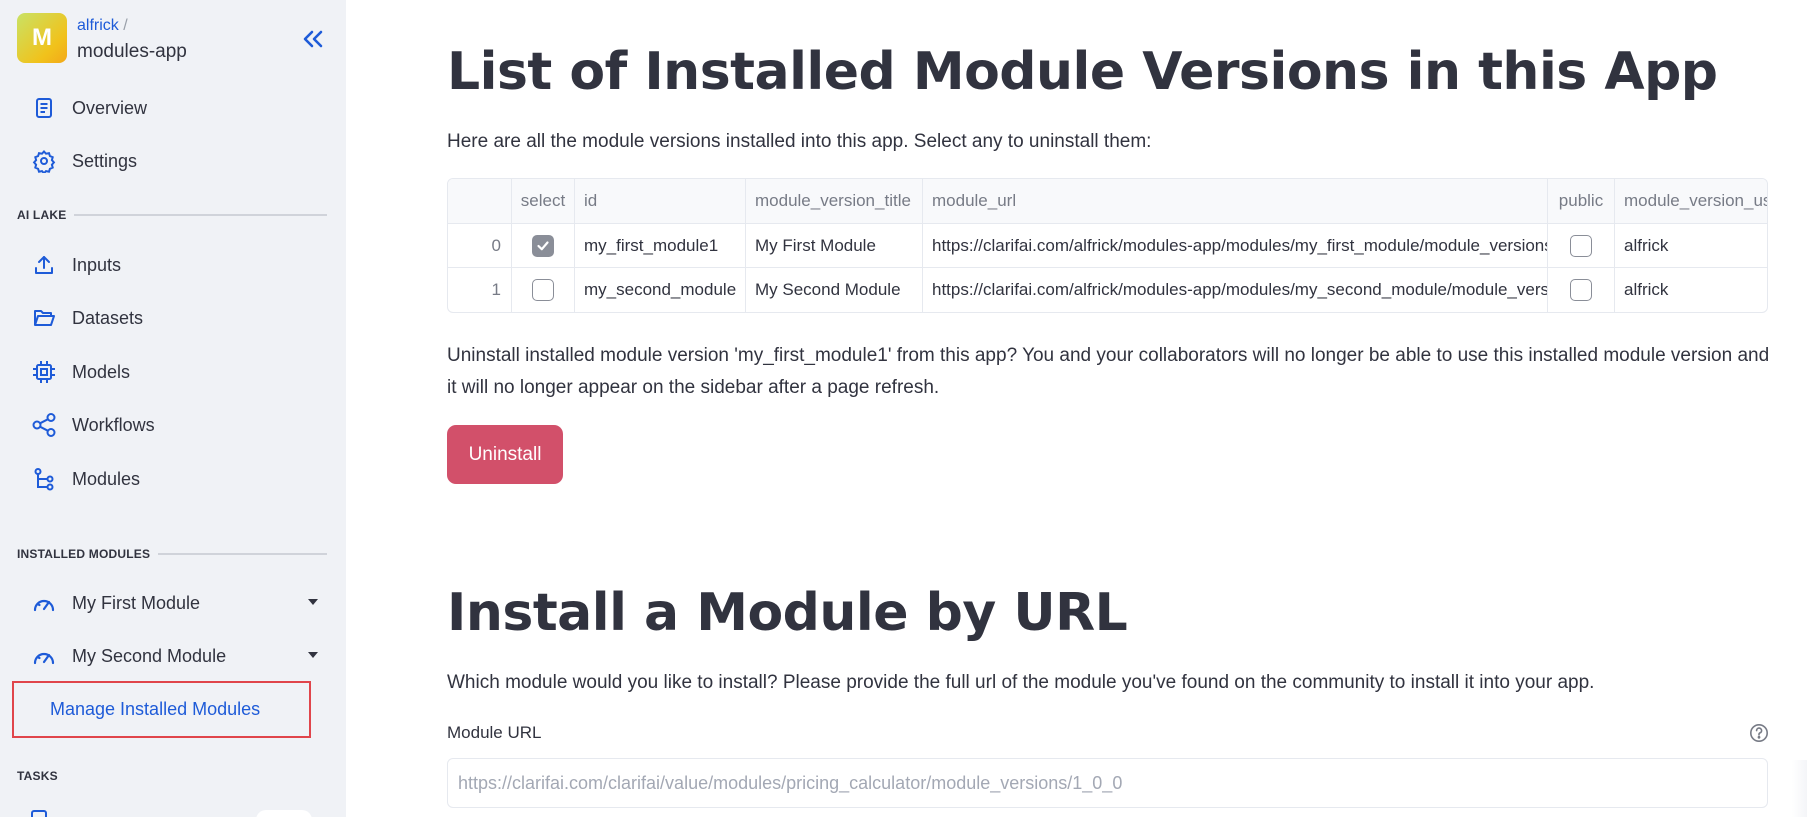 This screenshot has width=1807, height=817. Describe the element at coordinates (98, 25) in the screenshot. I see `user-link: alfrick` at that location.